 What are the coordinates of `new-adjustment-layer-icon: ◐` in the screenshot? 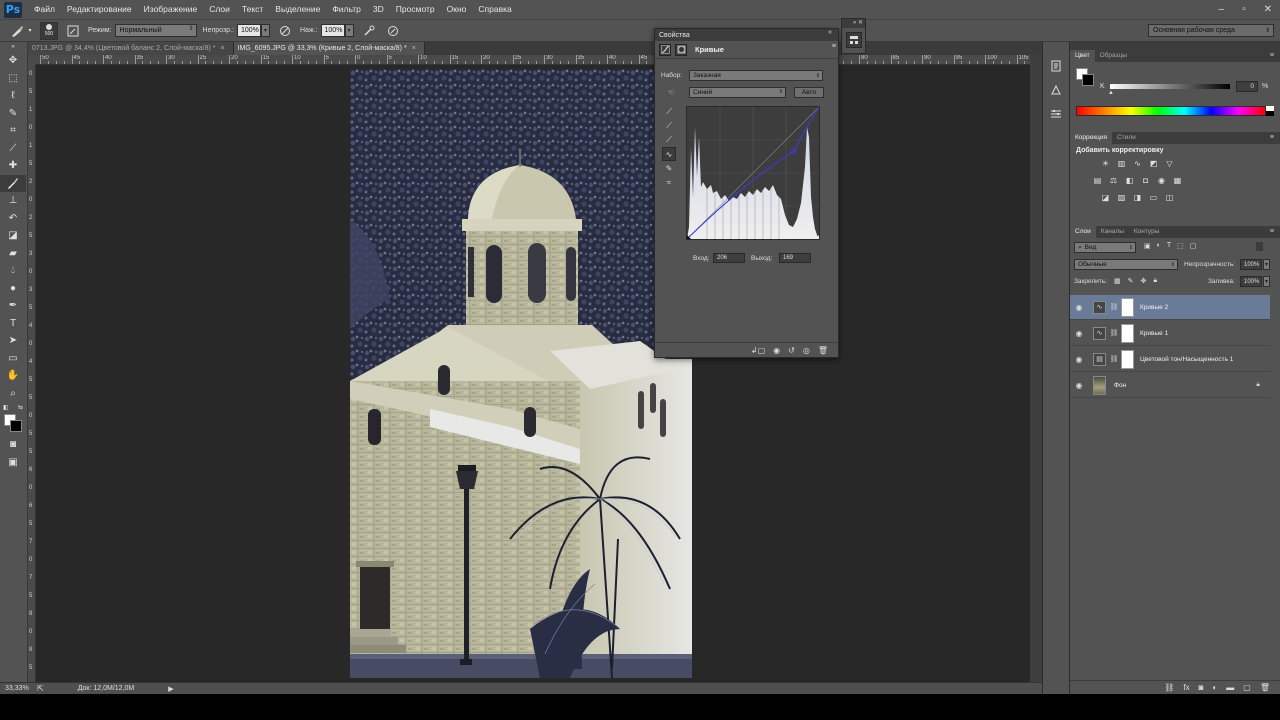 It's located at (1214, 687).